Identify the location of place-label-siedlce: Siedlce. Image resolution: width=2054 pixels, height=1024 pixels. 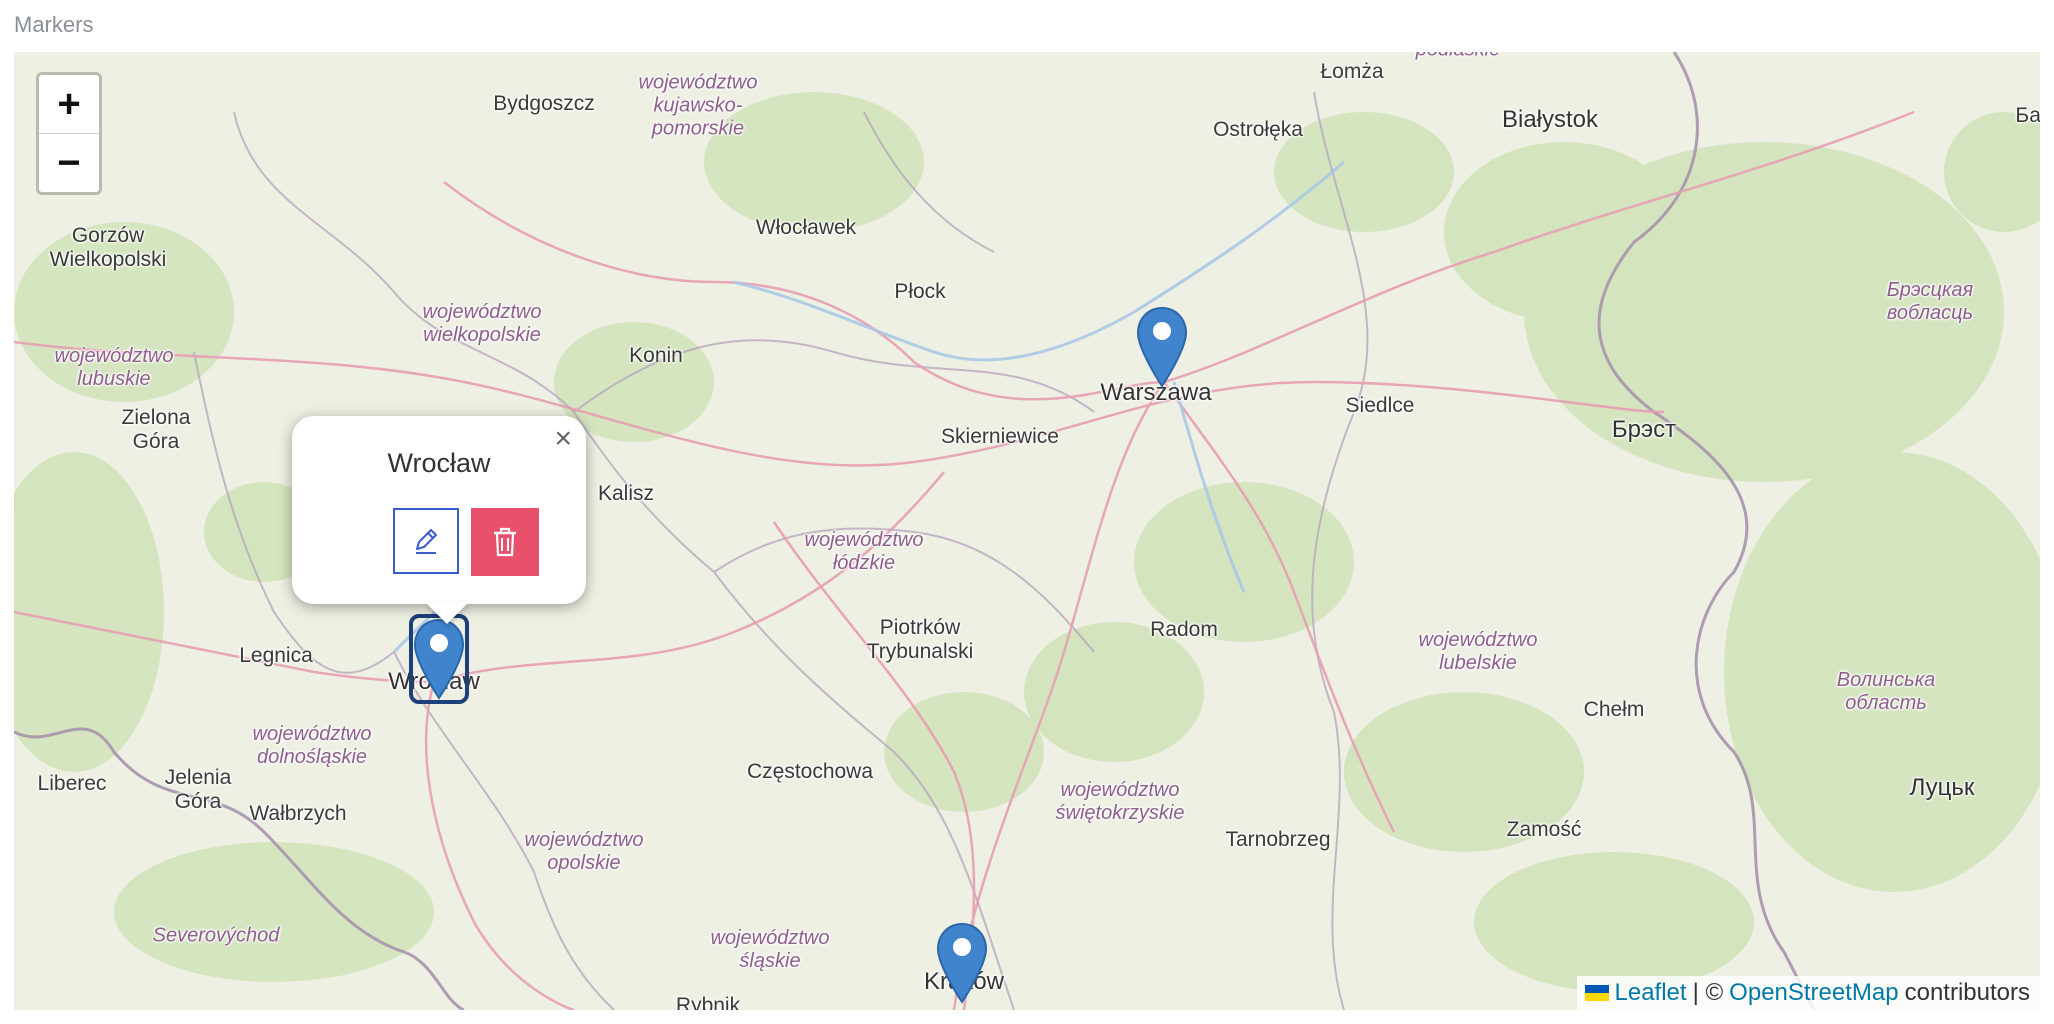
(1380, 405).